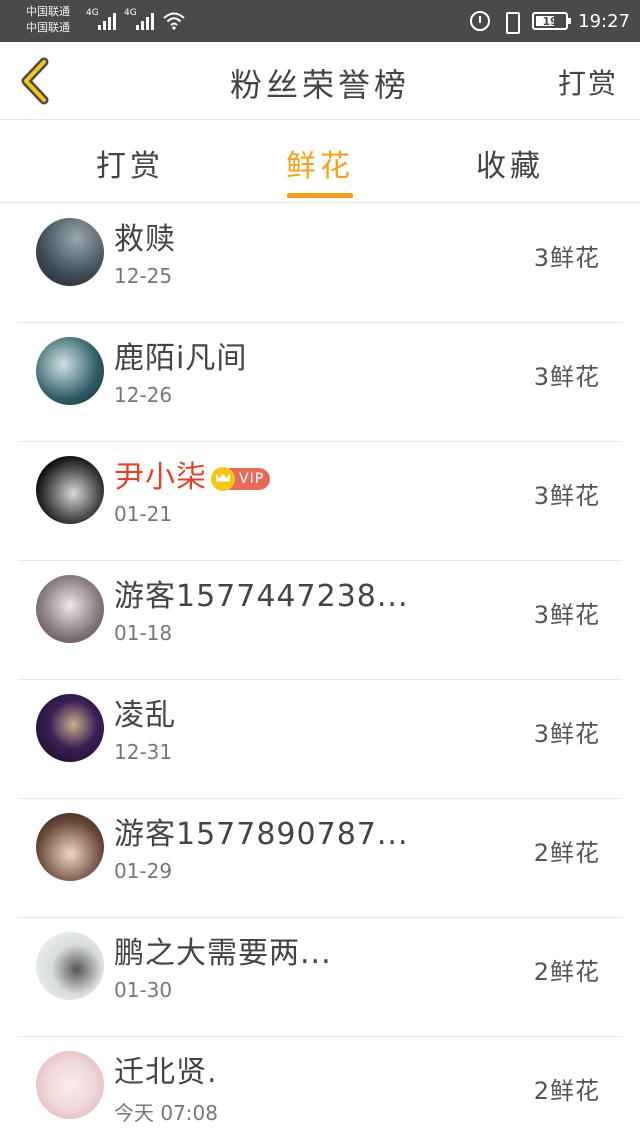 The height and width of the screenshot is (1138, 640). I want to click on fan-date: 01-30, so click(143, 990).